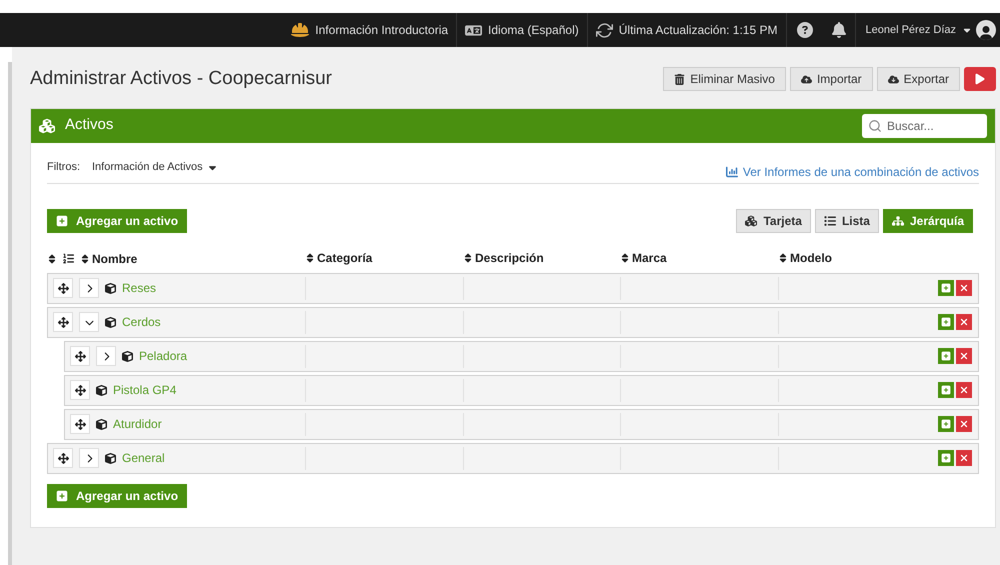  Describe the element at coordinates (805, 258) in the screenshot. I see `column-header: Modelo` at that location.